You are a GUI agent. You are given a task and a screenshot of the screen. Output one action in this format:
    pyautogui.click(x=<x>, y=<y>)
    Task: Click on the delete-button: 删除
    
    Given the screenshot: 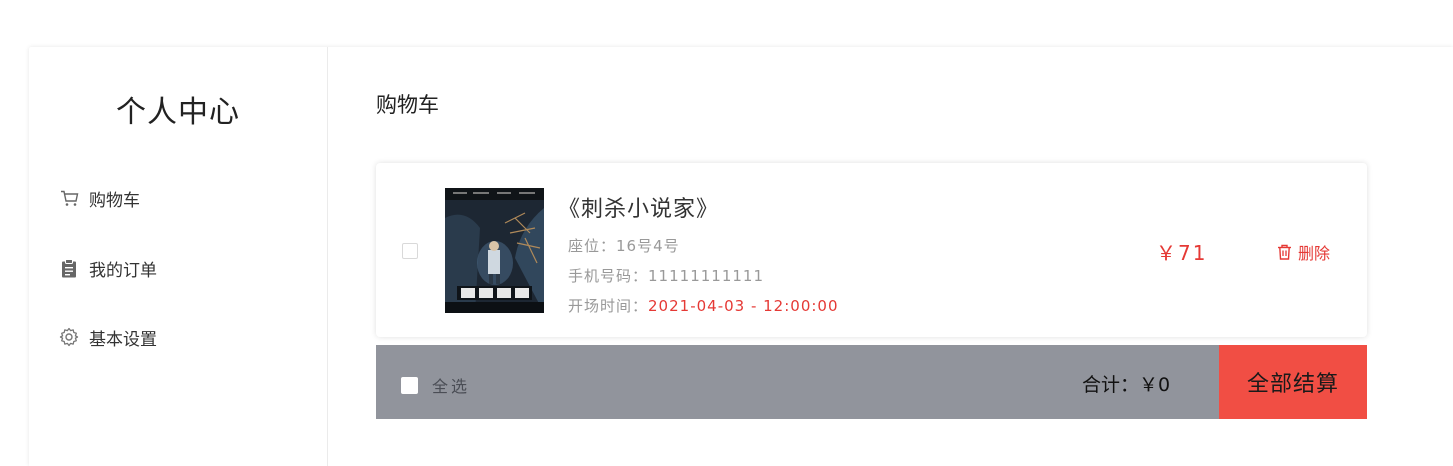 What is the action you would take?
    pyautogui.click(x=1303, y=252)
    